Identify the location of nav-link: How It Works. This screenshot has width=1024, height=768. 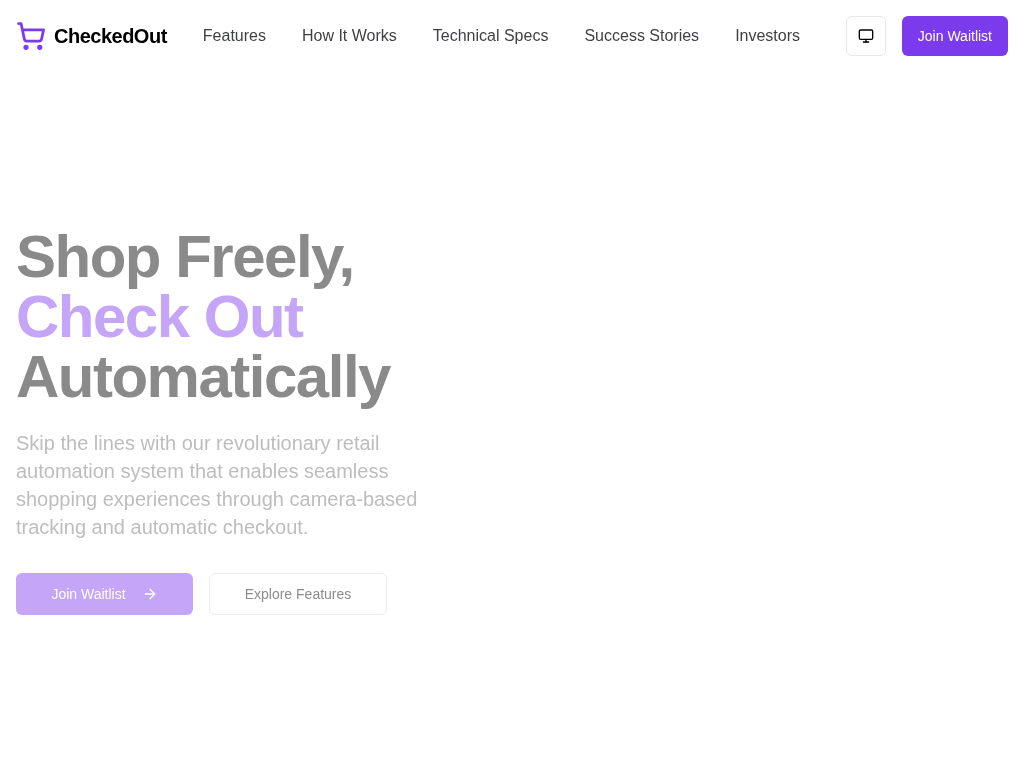
(349, 36).